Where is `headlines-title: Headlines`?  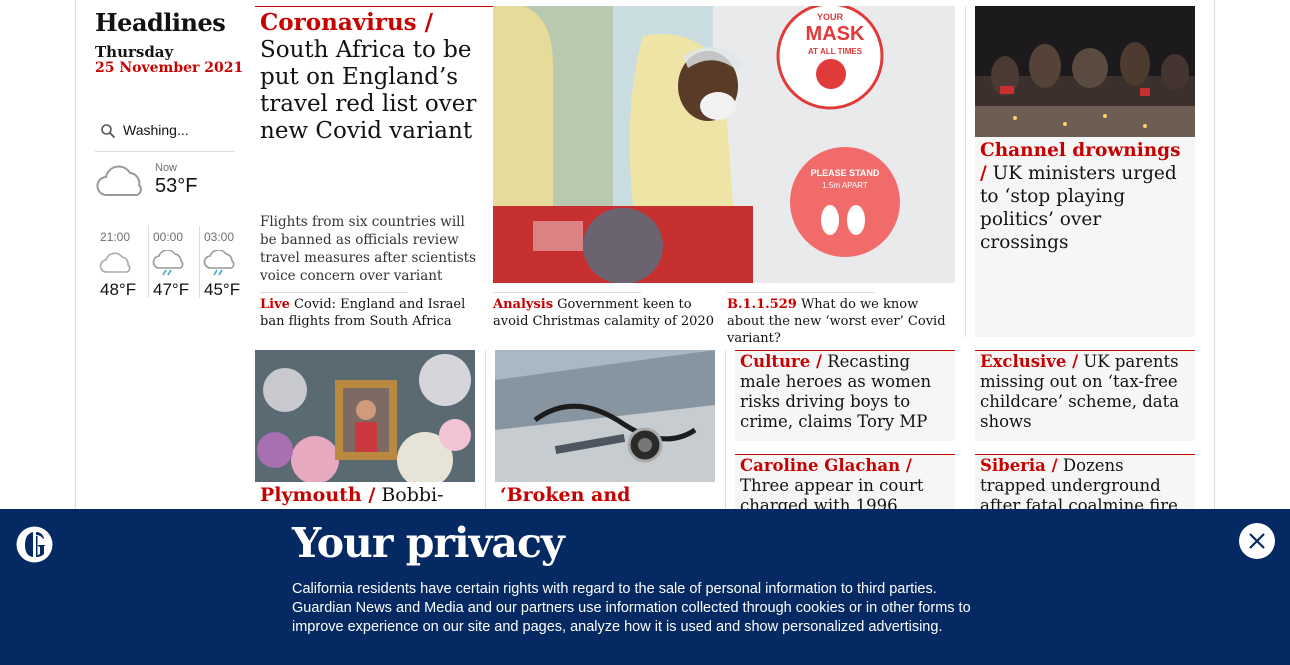 headlines-title: Headlines is located at coordinates (160, 22).